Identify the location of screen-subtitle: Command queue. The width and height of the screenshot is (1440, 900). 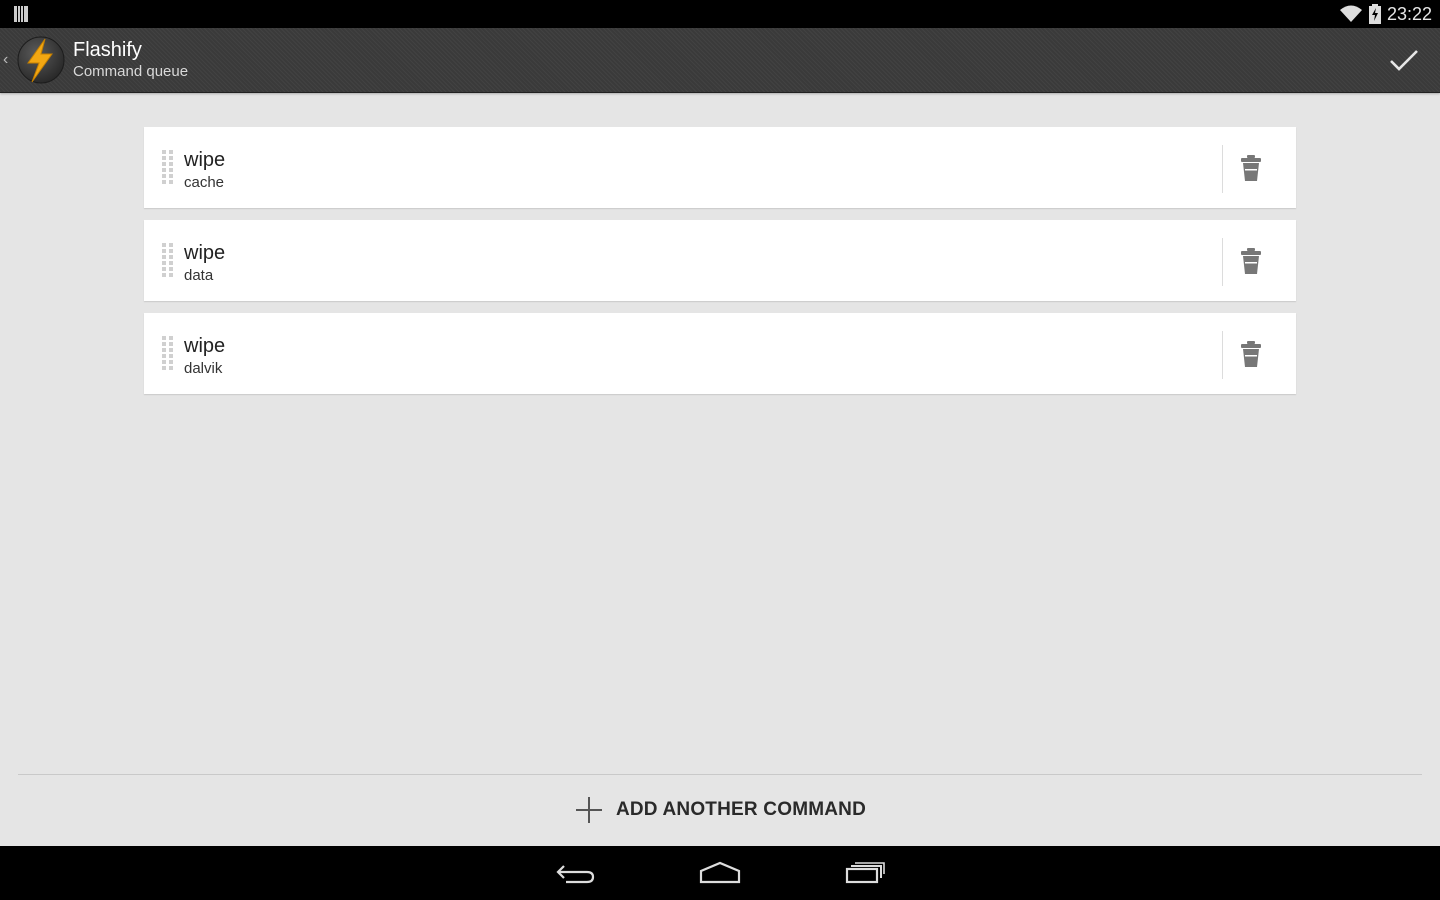
(131, 71).